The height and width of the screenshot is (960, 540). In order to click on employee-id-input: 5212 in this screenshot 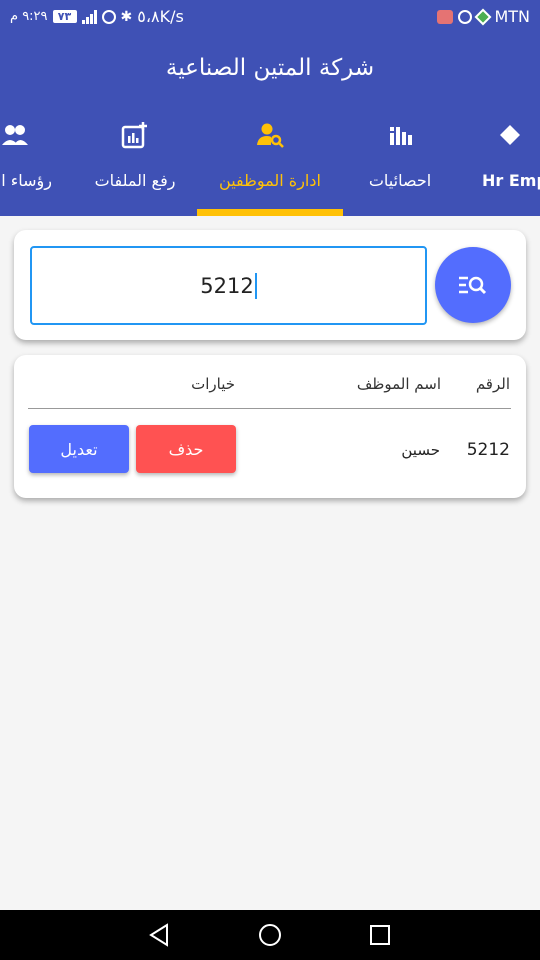, I will do `click(228, 285)`.